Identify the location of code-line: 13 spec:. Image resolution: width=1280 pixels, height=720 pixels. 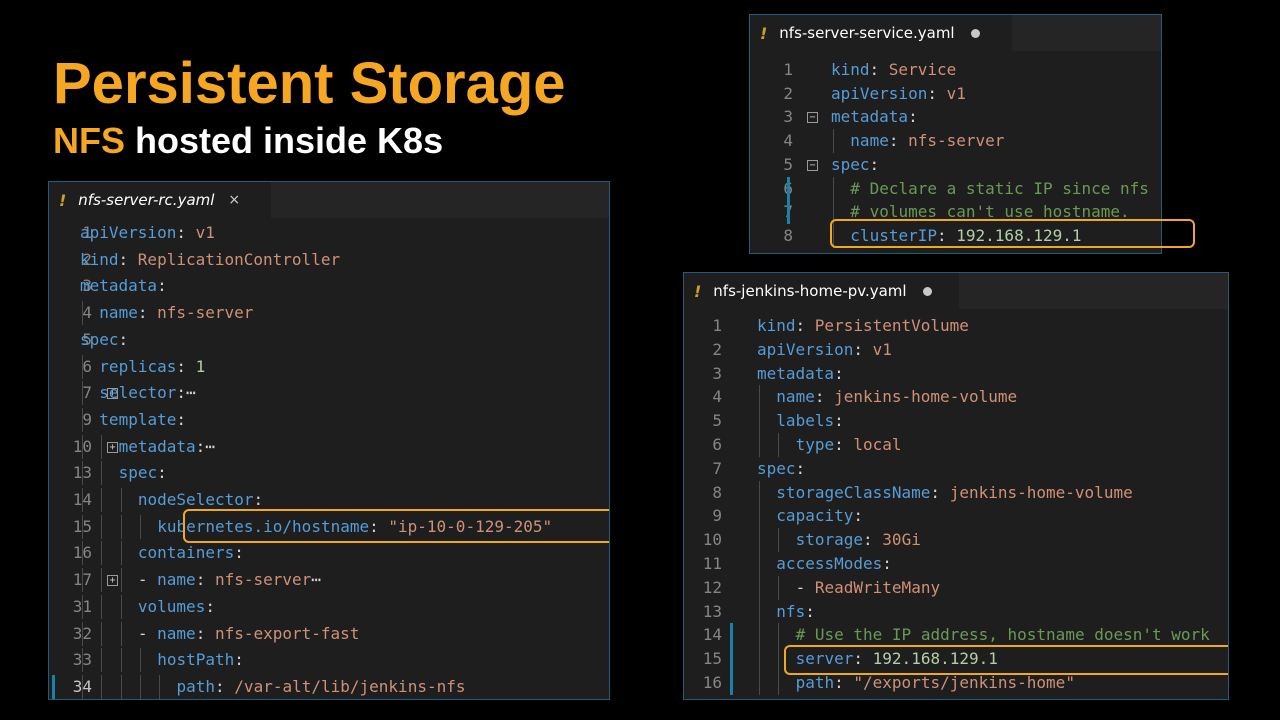
(329, 473).